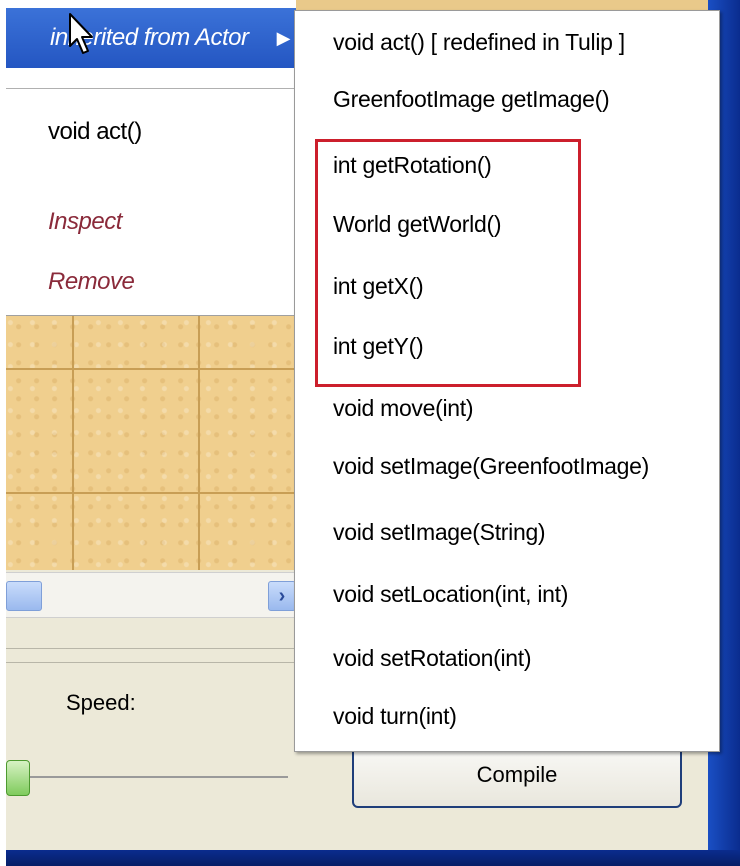  What do you see at coordinates (439, 532) in the screenshot?
I see `submenu-item-set-image-string: void setImage(String)` at bounding box center [439, 532].